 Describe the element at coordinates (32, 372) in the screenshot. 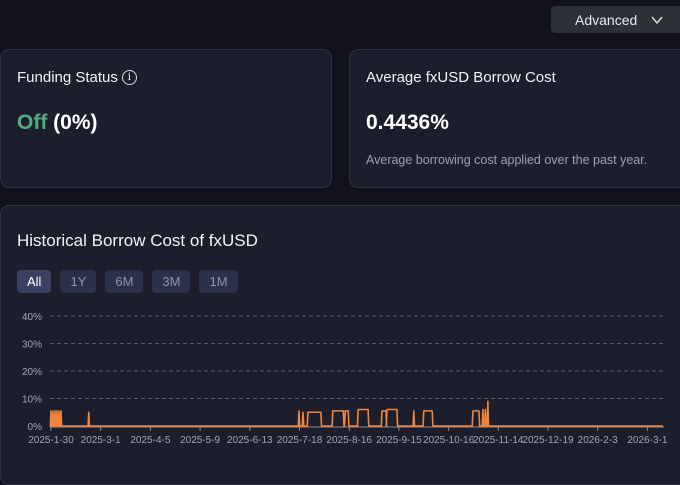

I see `y-tick-label: 20%` at that location.